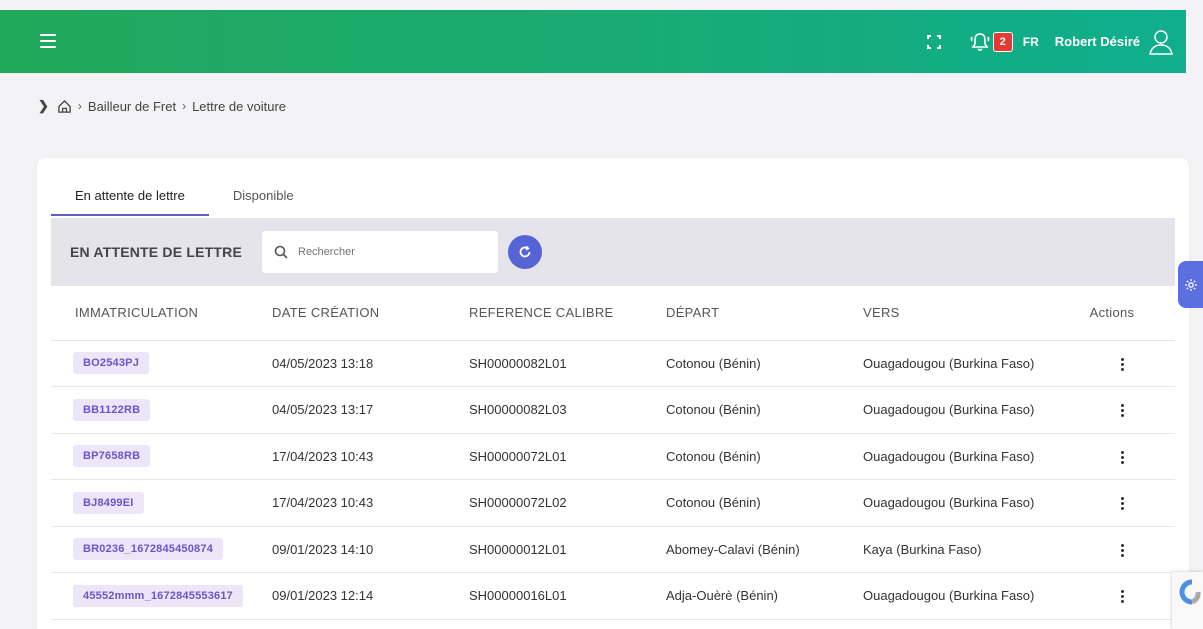 The image size is (1203, 629). Describe the element at coordinates (112, 456) in the screenshot. I see `immatriculation-chip: BP7658RB` at that location.